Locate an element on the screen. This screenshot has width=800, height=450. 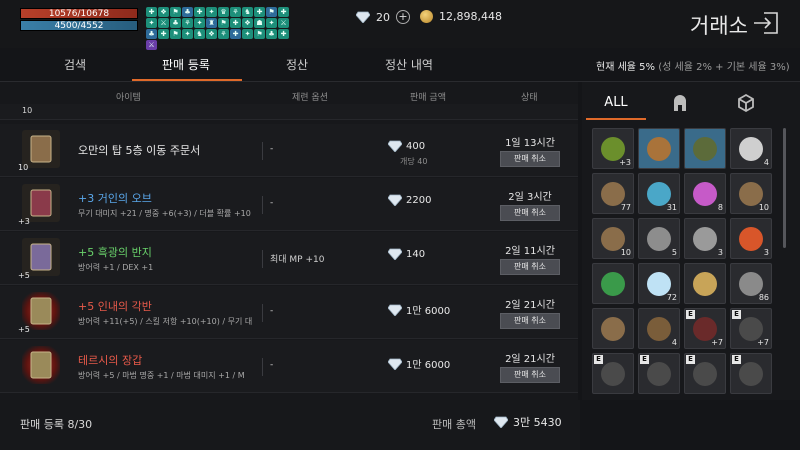
tab-settlement-history: 정산 내역 is located at coordinates (409, 64).